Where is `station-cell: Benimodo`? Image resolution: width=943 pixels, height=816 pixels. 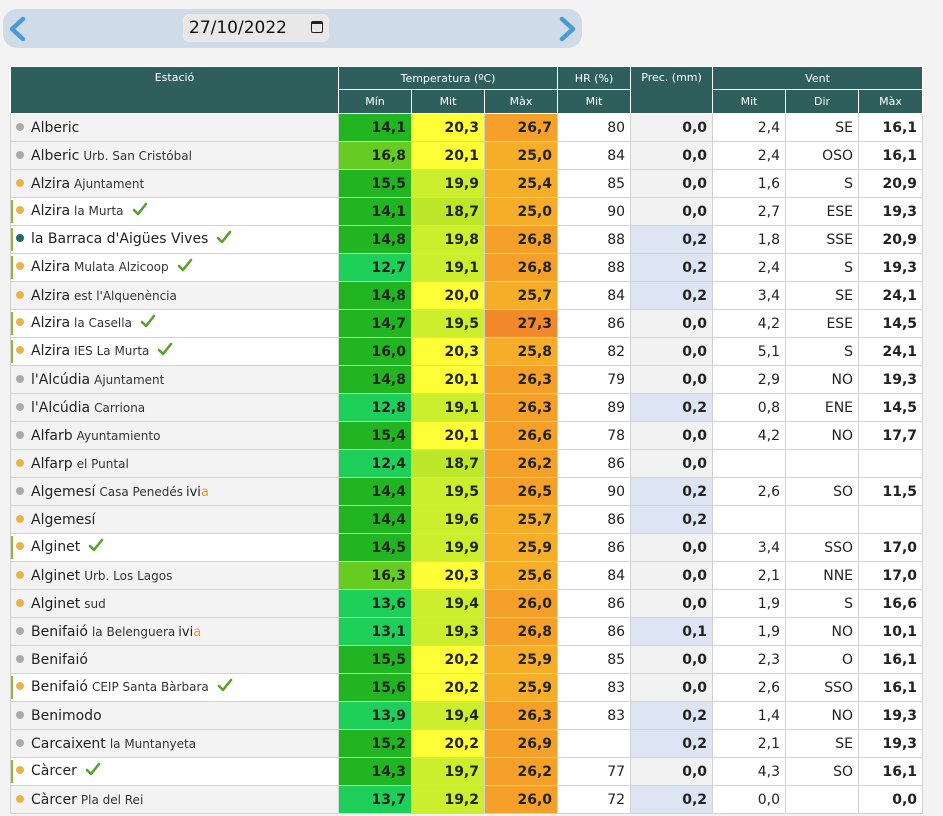 station-cell: Benimodo is located at coordinates (174, 715).